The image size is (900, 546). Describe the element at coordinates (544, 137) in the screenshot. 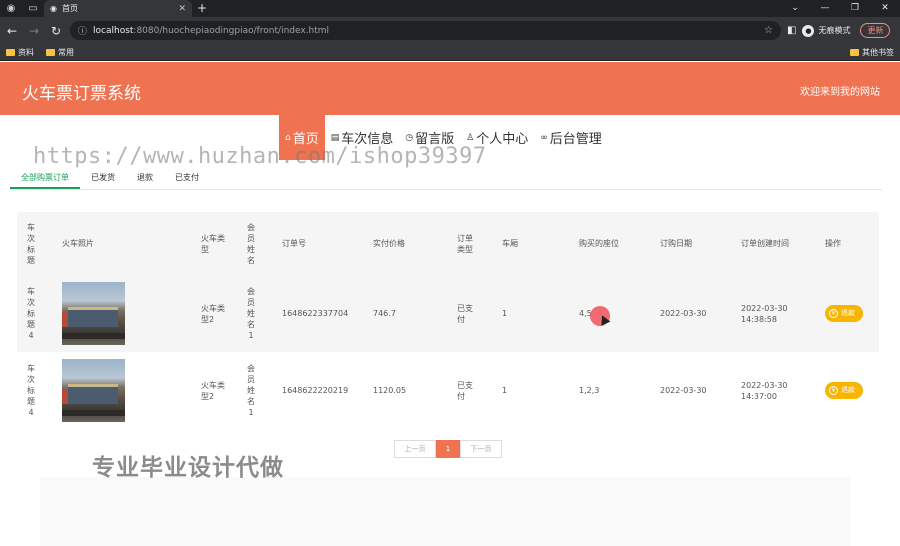

I see `link-icon: ∞` at that location.